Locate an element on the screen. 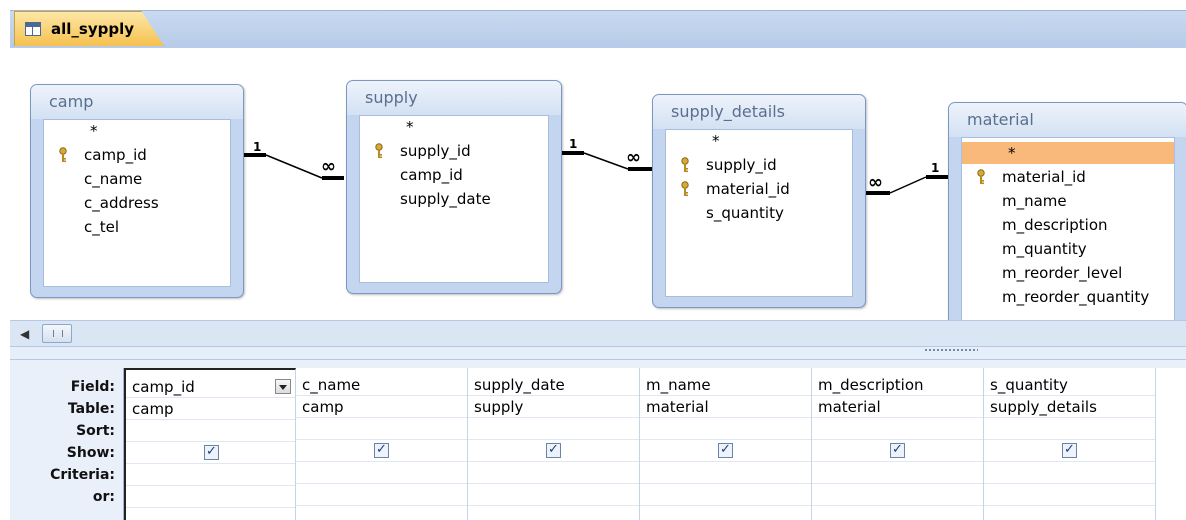  horizontal-scrollbar: ◀ is located at coordinates (598, 333).